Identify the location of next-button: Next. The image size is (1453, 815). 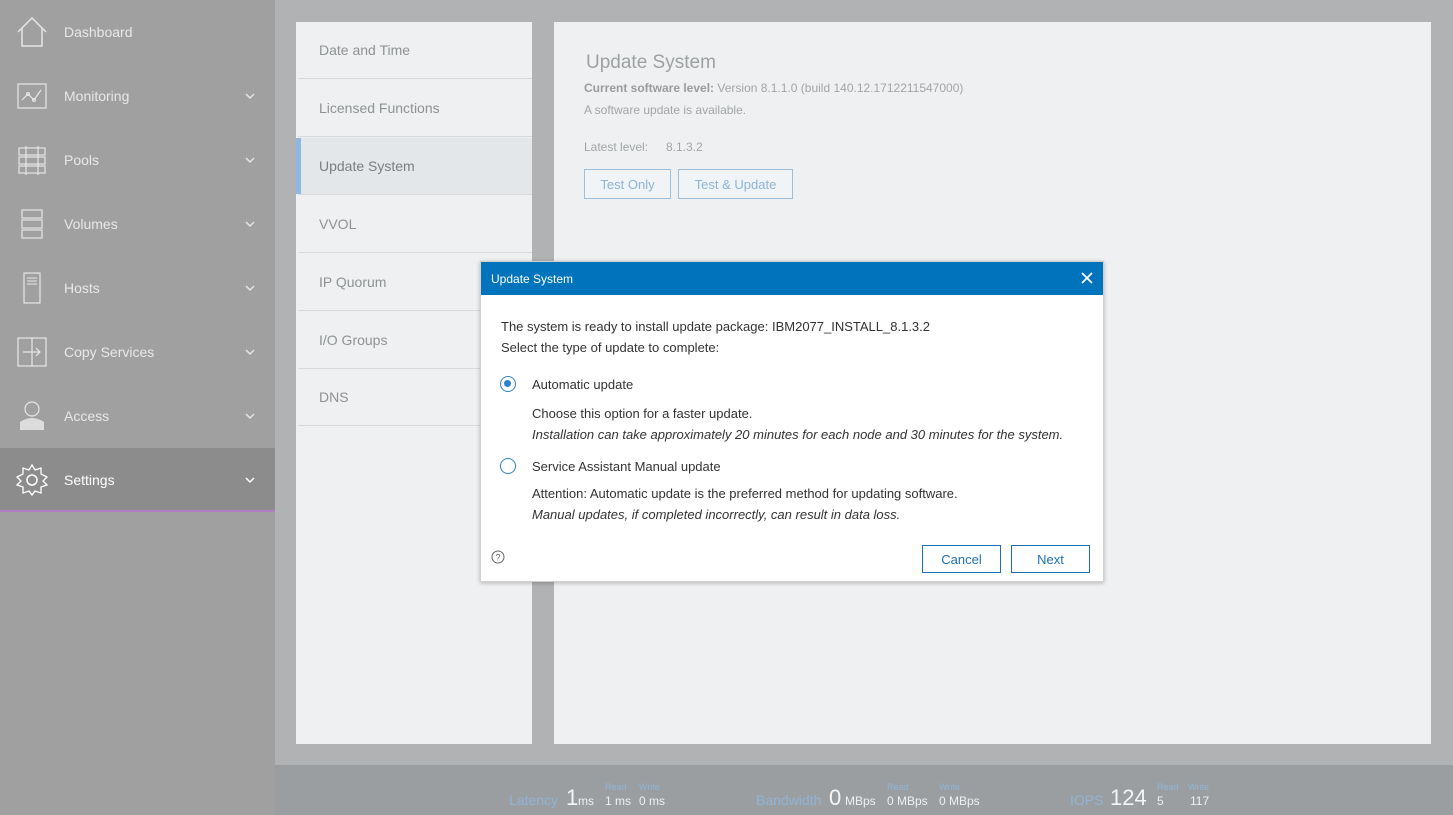
(1050, 559).